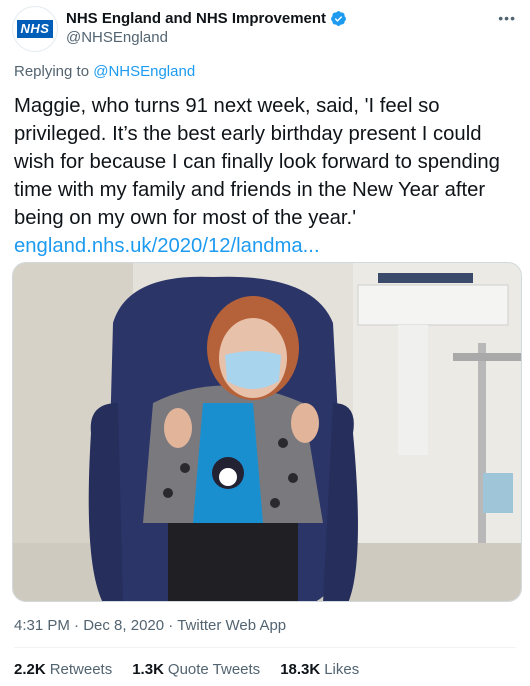 This screenshot has width=530, height=686. Describe the element at coordinates (231, 625) in the screenshot. I see `tweet-source: Twitter Web App` at that location.